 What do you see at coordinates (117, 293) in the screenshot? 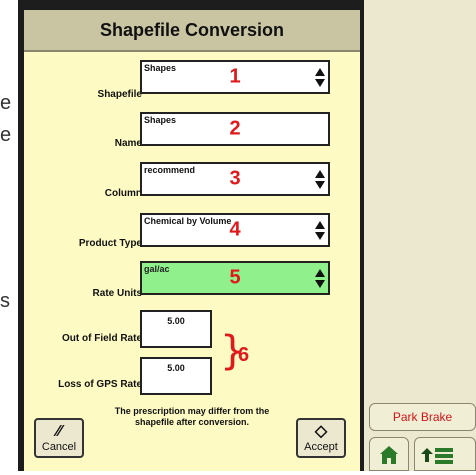
I see `rate-units-label: Rate Units` at bounding box center [117, 293].